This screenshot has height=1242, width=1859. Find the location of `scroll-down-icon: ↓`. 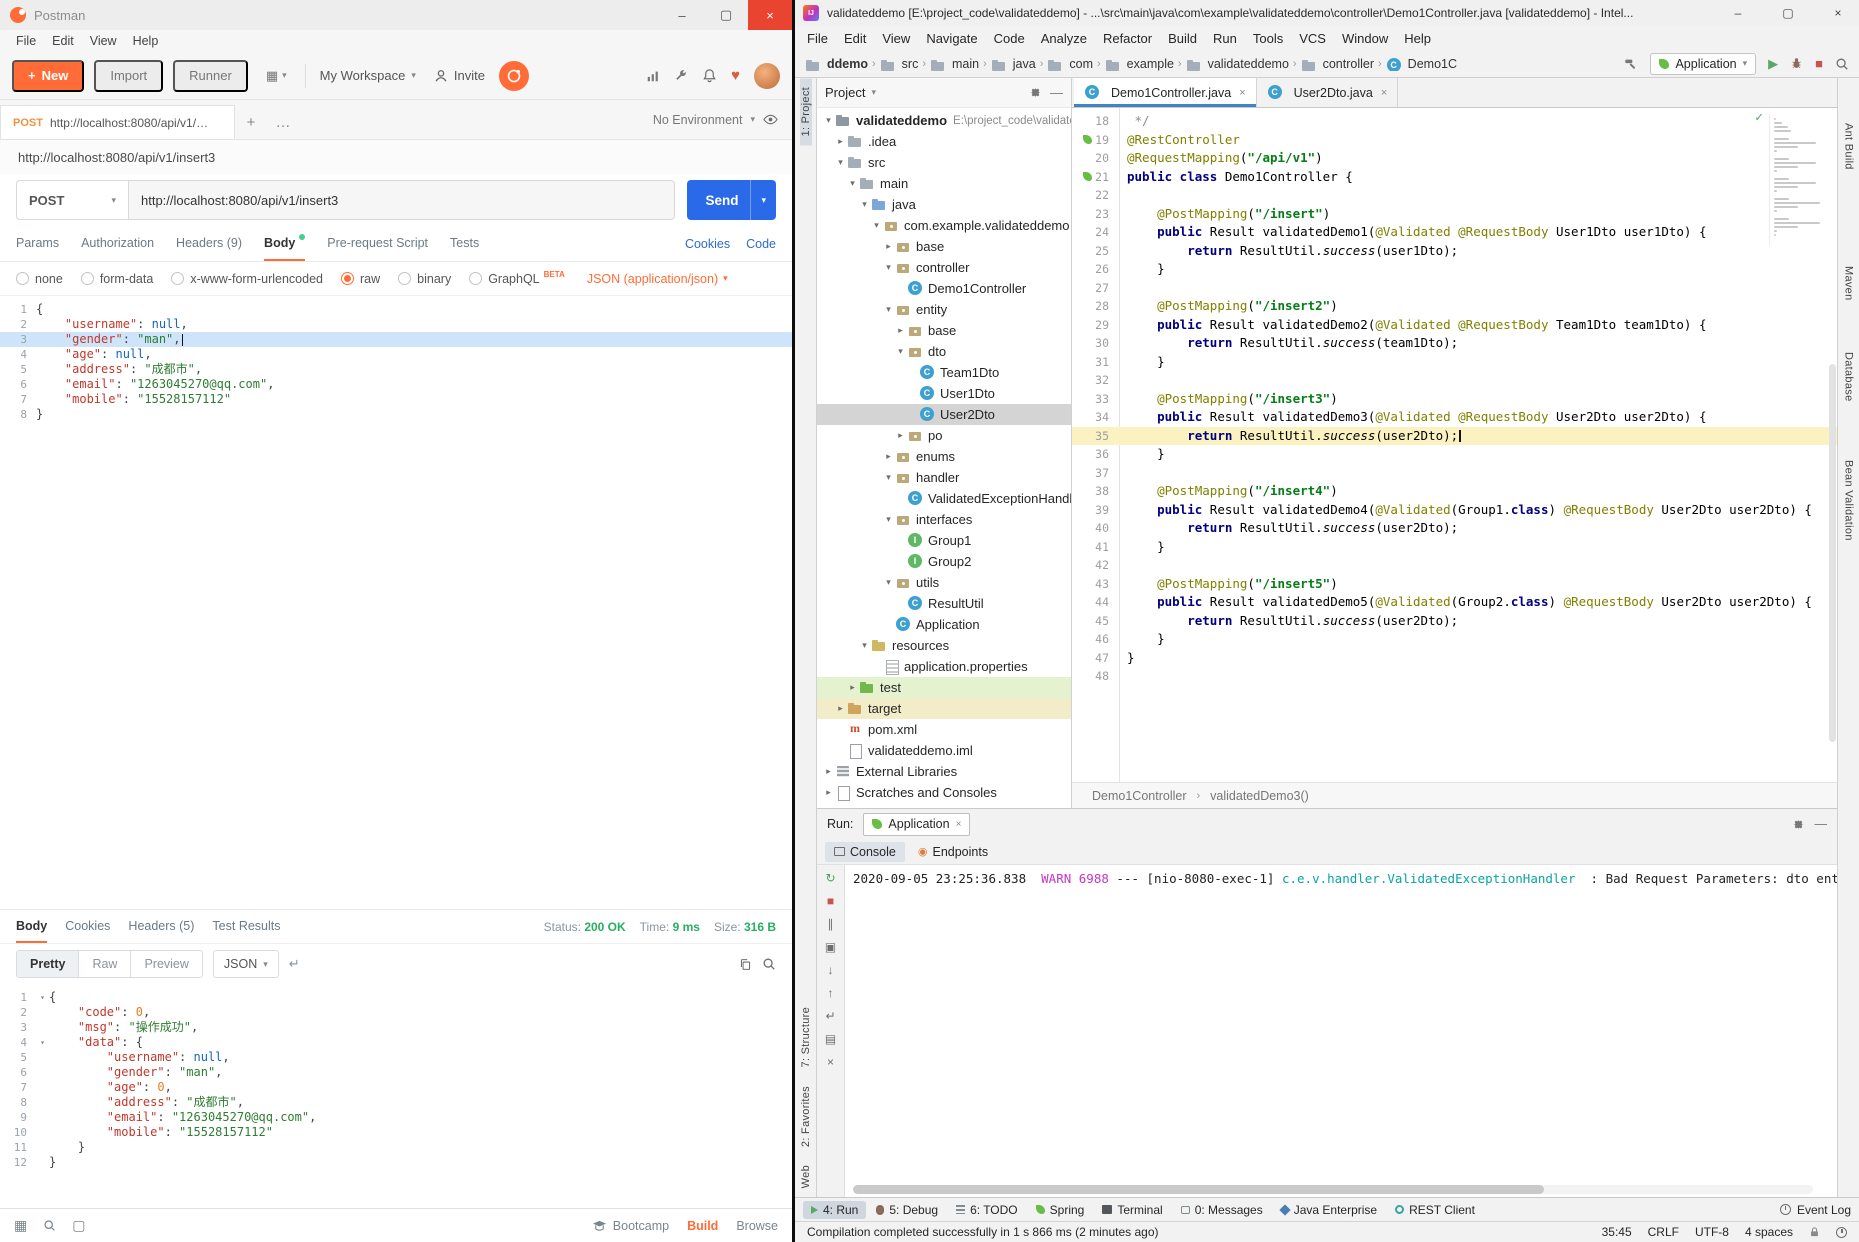

scroll-down-icon: ↓ is located at coordinates (831, 970).